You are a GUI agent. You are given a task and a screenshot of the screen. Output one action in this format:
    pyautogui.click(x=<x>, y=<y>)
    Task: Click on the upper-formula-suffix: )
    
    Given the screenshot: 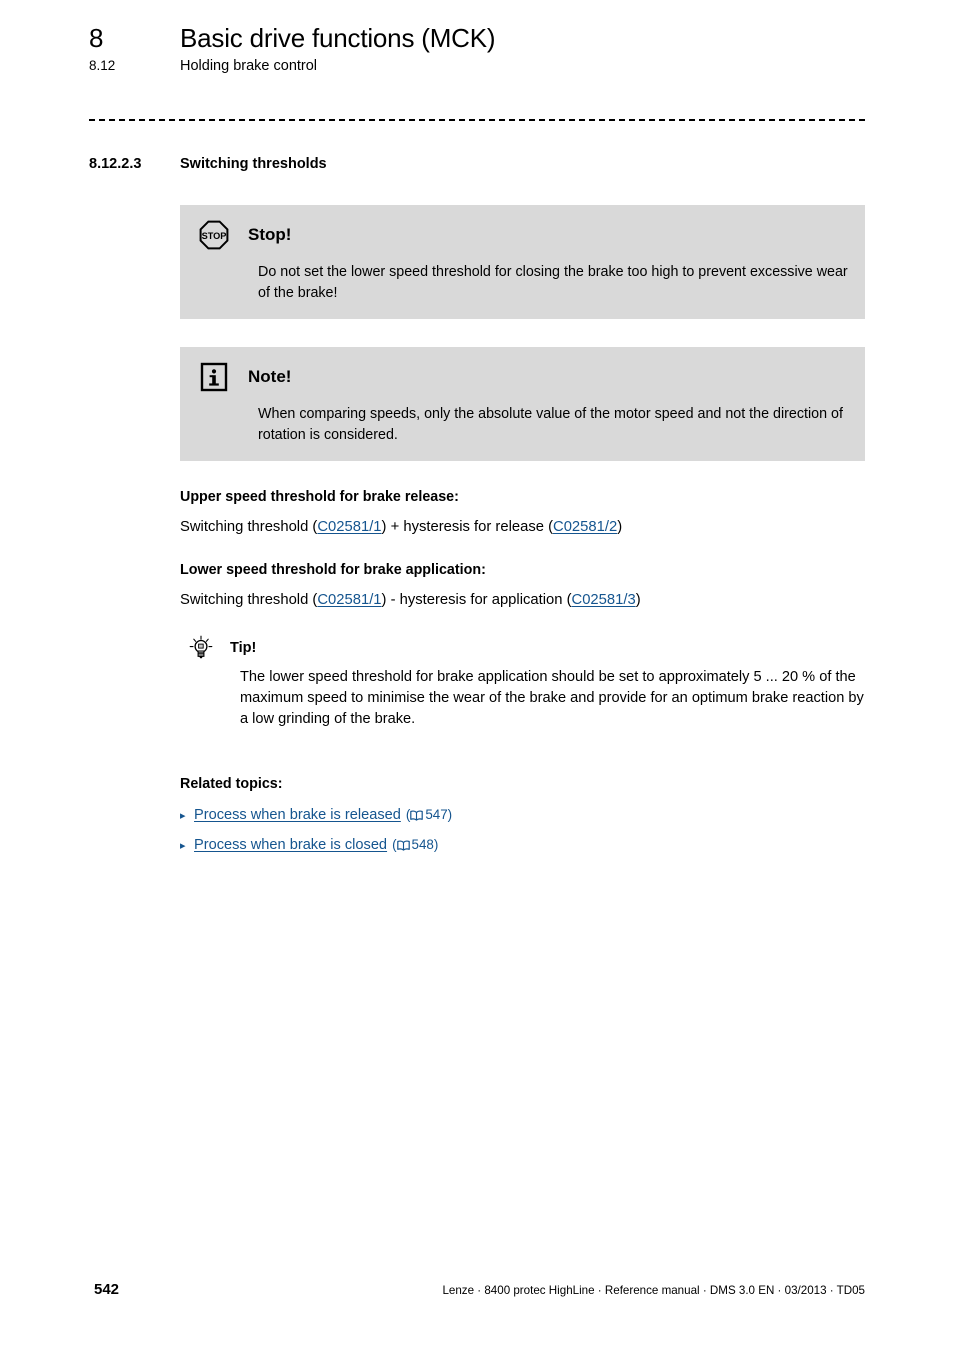 What is the action you would take?
    pyautogui.click(x=620, y=527)
    